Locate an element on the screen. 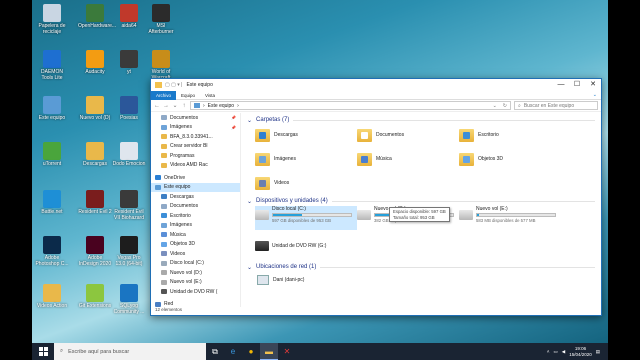 Image resolution: width=640 pixels, height=360 pixels. folders-section-header: ⌄ Carpetas (7) is located at coordinates (422, 120).